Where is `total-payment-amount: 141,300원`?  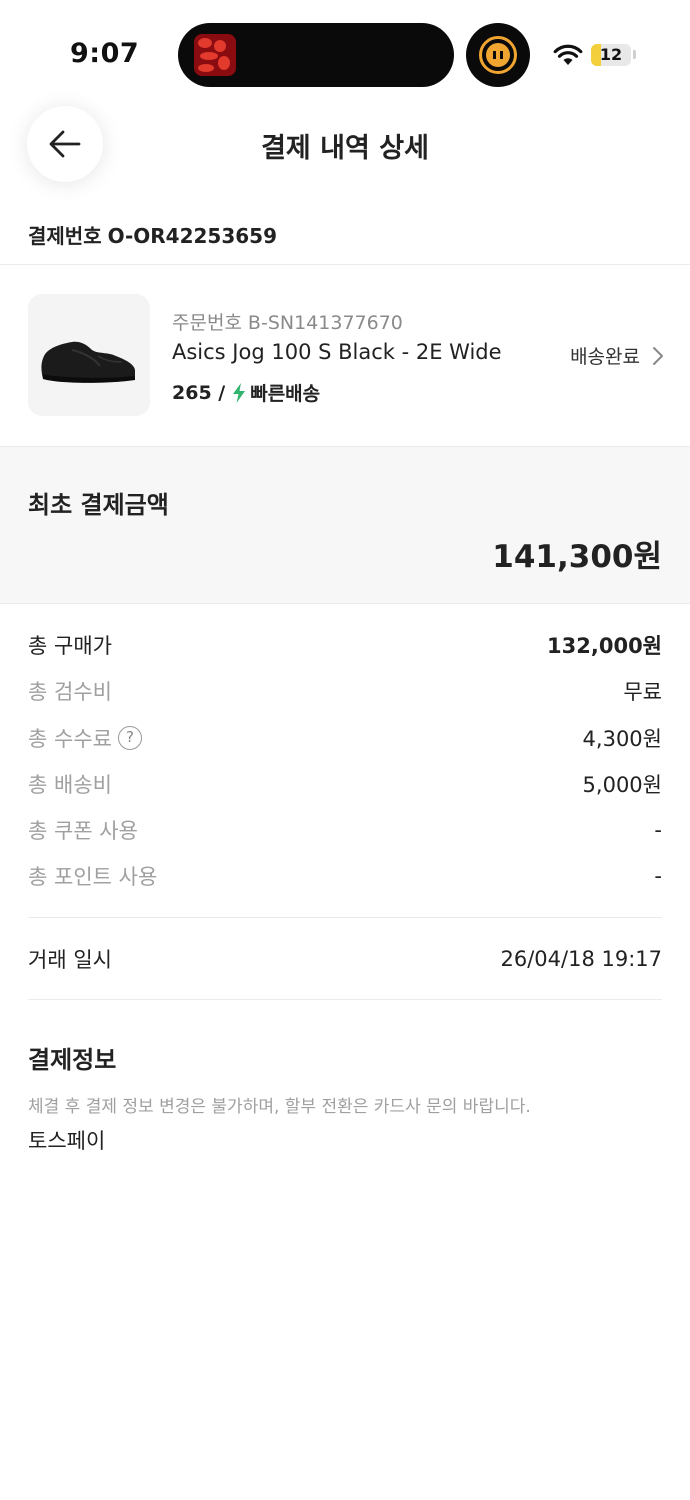 total-payment-amount: 141,300원 is located at coordinates (577, 557).